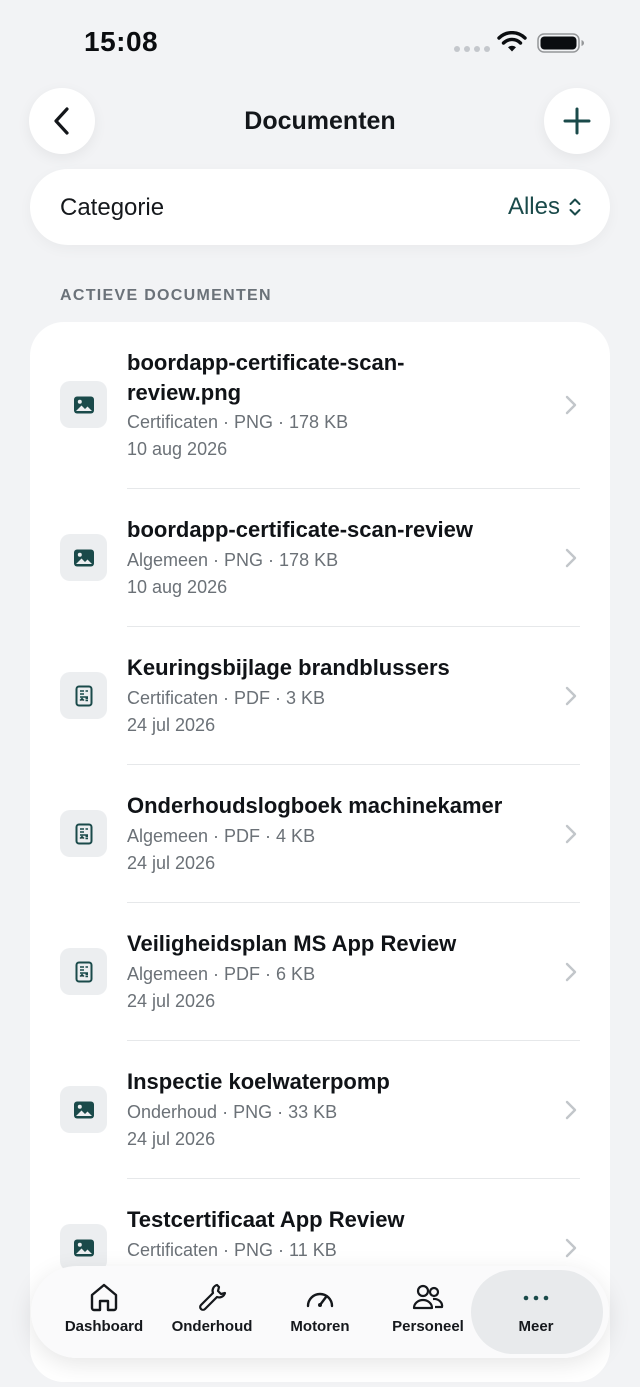 This screenshot has width=640, height=1387. What do you see at coordinates (233, 560) in the screenshot?
I see `document-meta: Algemeen · PNG · 178 KB` at bounding box center [233, 560].